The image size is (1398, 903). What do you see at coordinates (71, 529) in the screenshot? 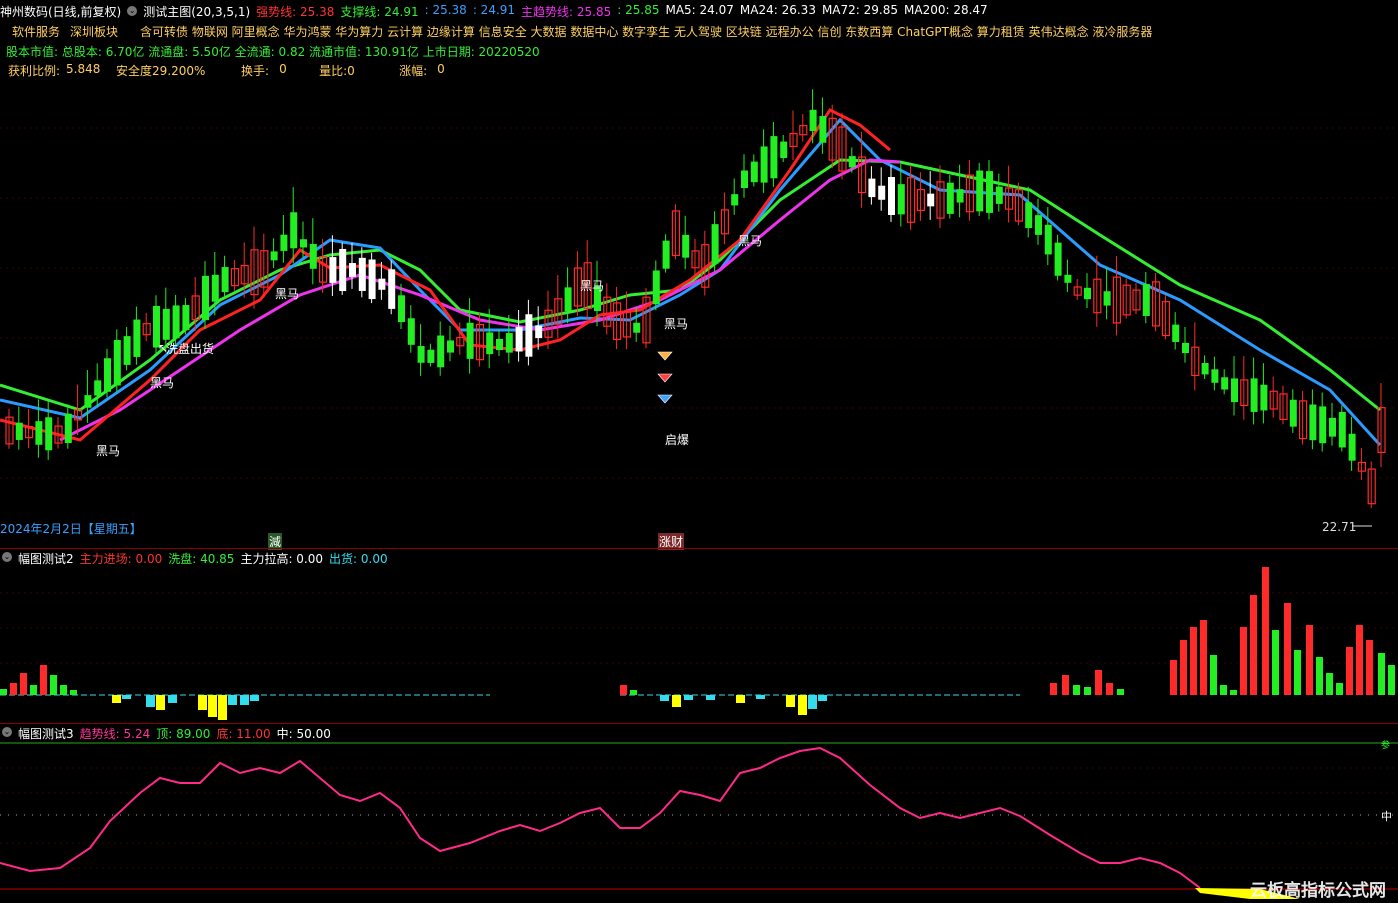
I see `chart-date-label: 2024年2月2日【星期五】` at bounding box center [71, 529].